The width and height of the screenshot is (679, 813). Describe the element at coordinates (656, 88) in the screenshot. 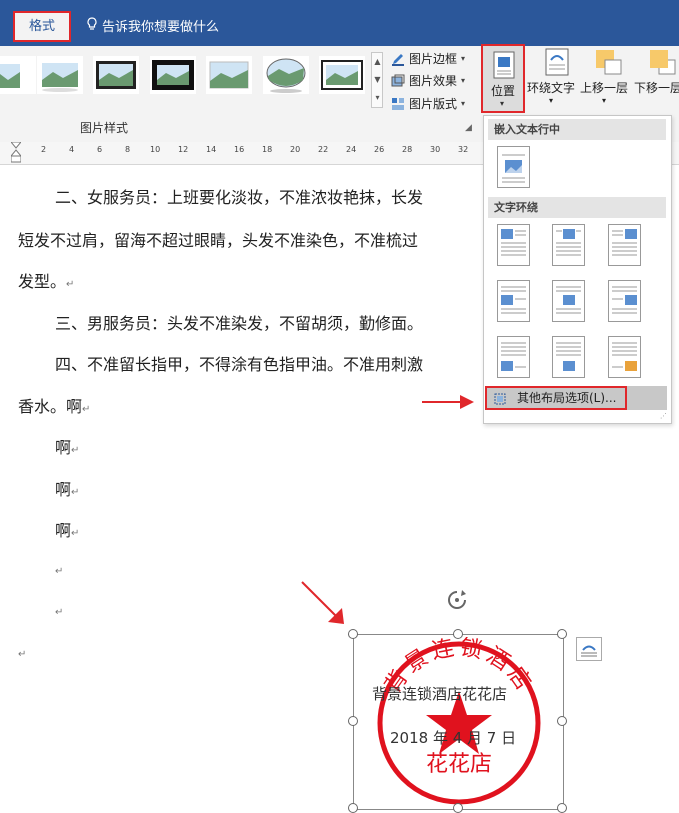

I see `send-backward-label: 下移一层` at that location.